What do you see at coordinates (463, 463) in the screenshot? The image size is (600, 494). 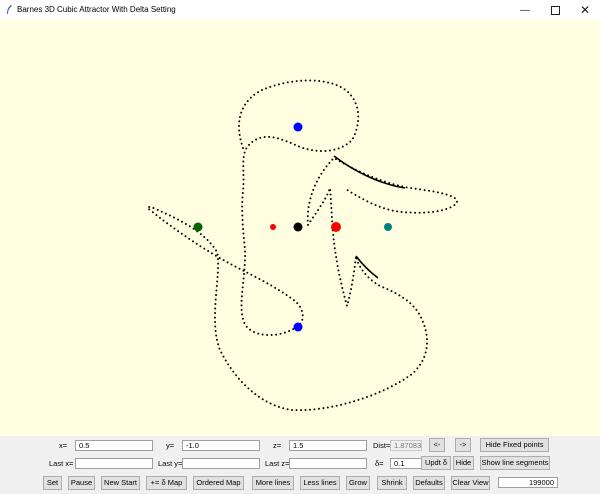 I see `hide-button: Hide` at bounding box center [463, 463].